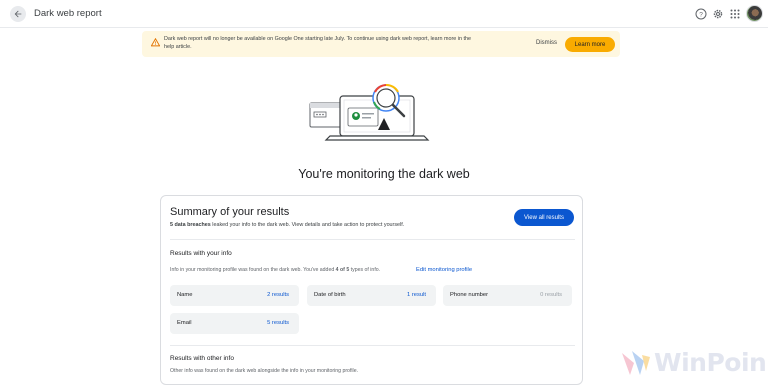  Describe the element at coordinates (544, 217) in the screenshot. I see `view-all-results-button: View all results` at that location.